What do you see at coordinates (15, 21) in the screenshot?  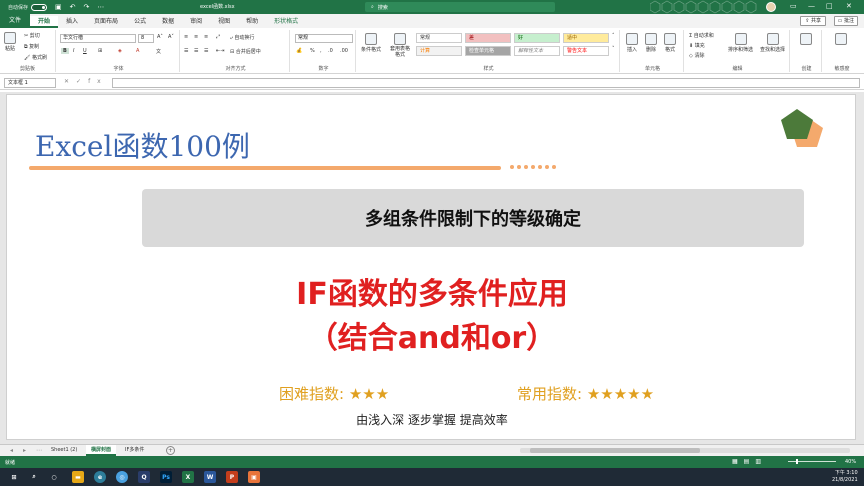 I see `menu-file: 文件` at bounding box center [15, 21].